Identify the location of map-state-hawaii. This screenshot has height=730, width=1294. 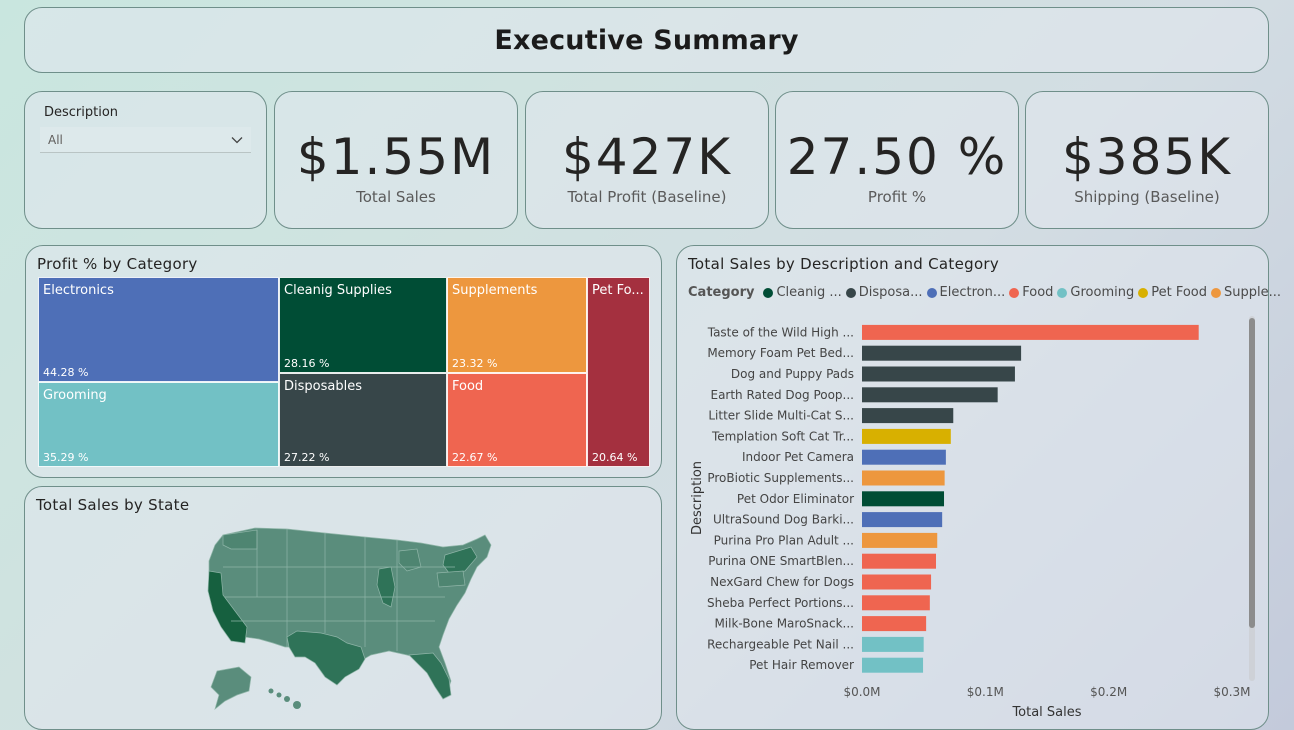
(284, 698).